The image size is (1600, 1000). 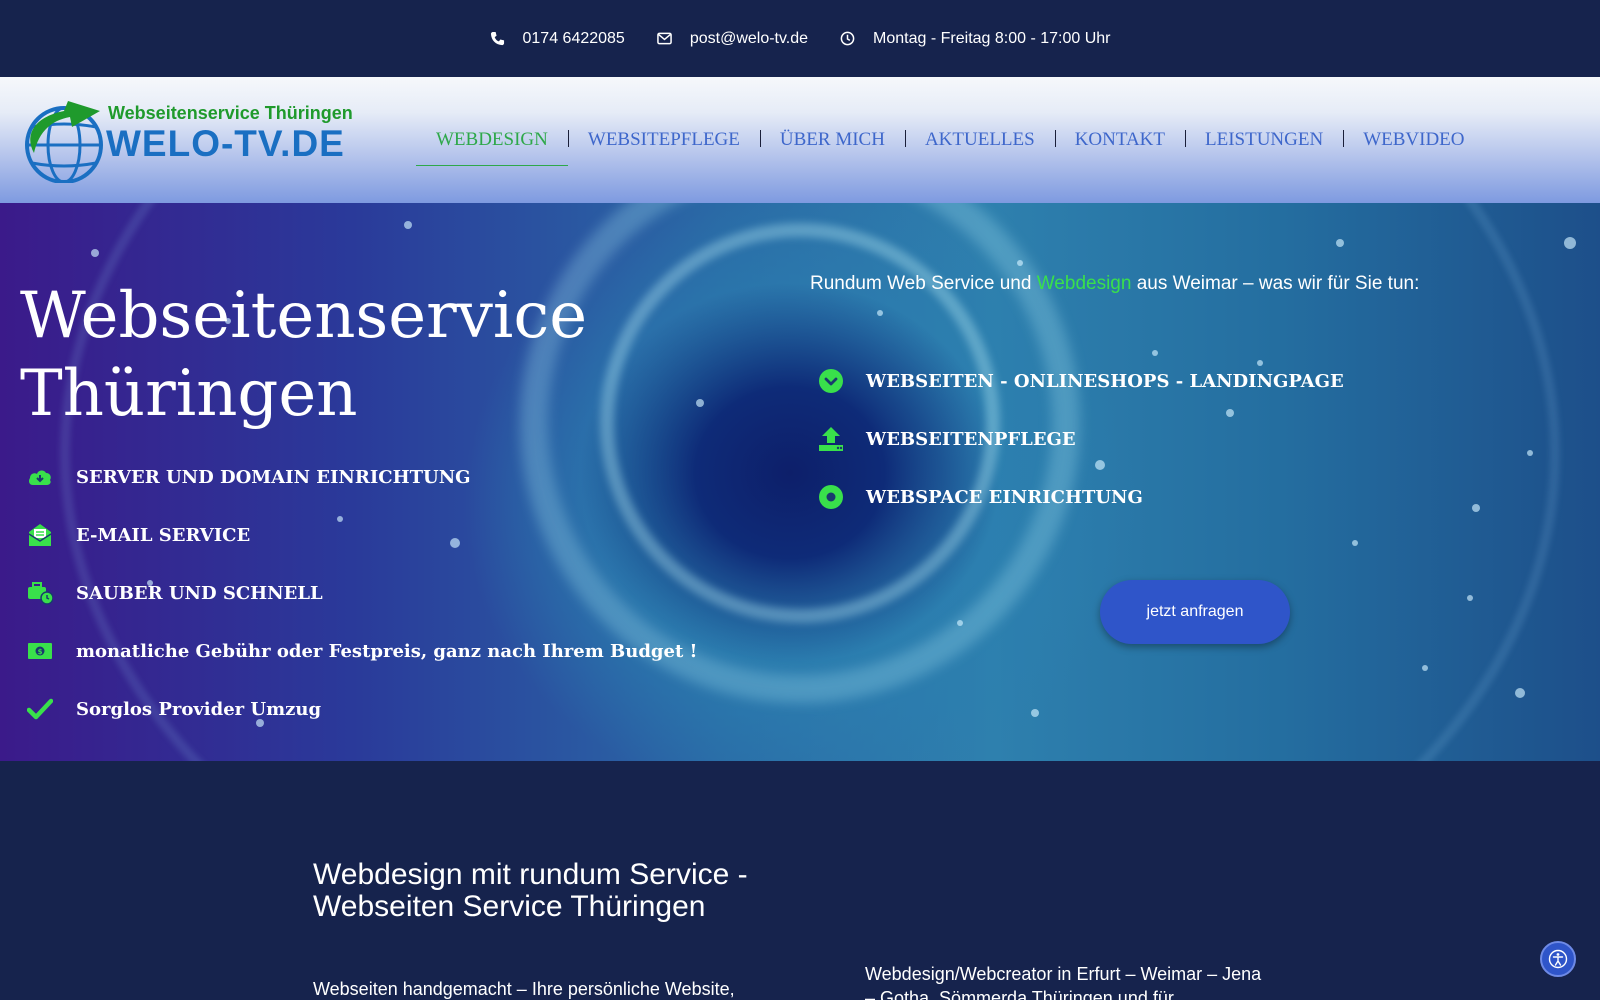 I want to click on cloud-download-icon, so click(x=40, y=477).